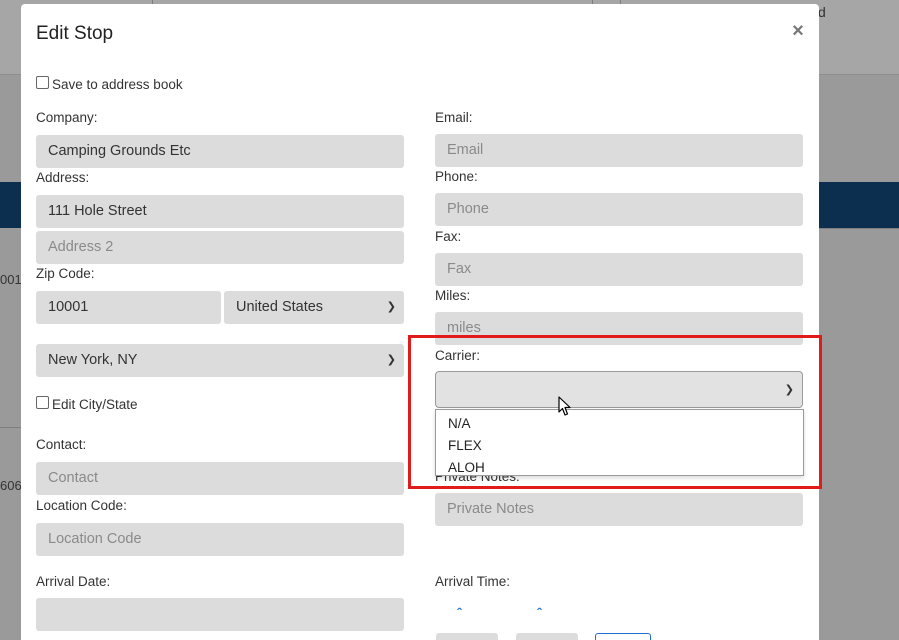  Describe the element at coordinates (117, 84) in the screenshot. I see `save-to-address-book-label: Save to address book` at that location.